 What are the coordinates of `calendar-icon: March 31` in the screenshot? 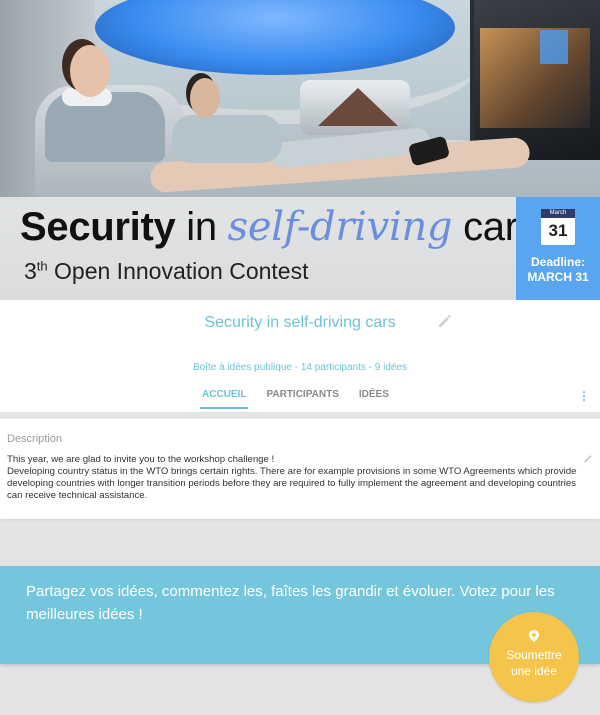 It's located at (558, 227).